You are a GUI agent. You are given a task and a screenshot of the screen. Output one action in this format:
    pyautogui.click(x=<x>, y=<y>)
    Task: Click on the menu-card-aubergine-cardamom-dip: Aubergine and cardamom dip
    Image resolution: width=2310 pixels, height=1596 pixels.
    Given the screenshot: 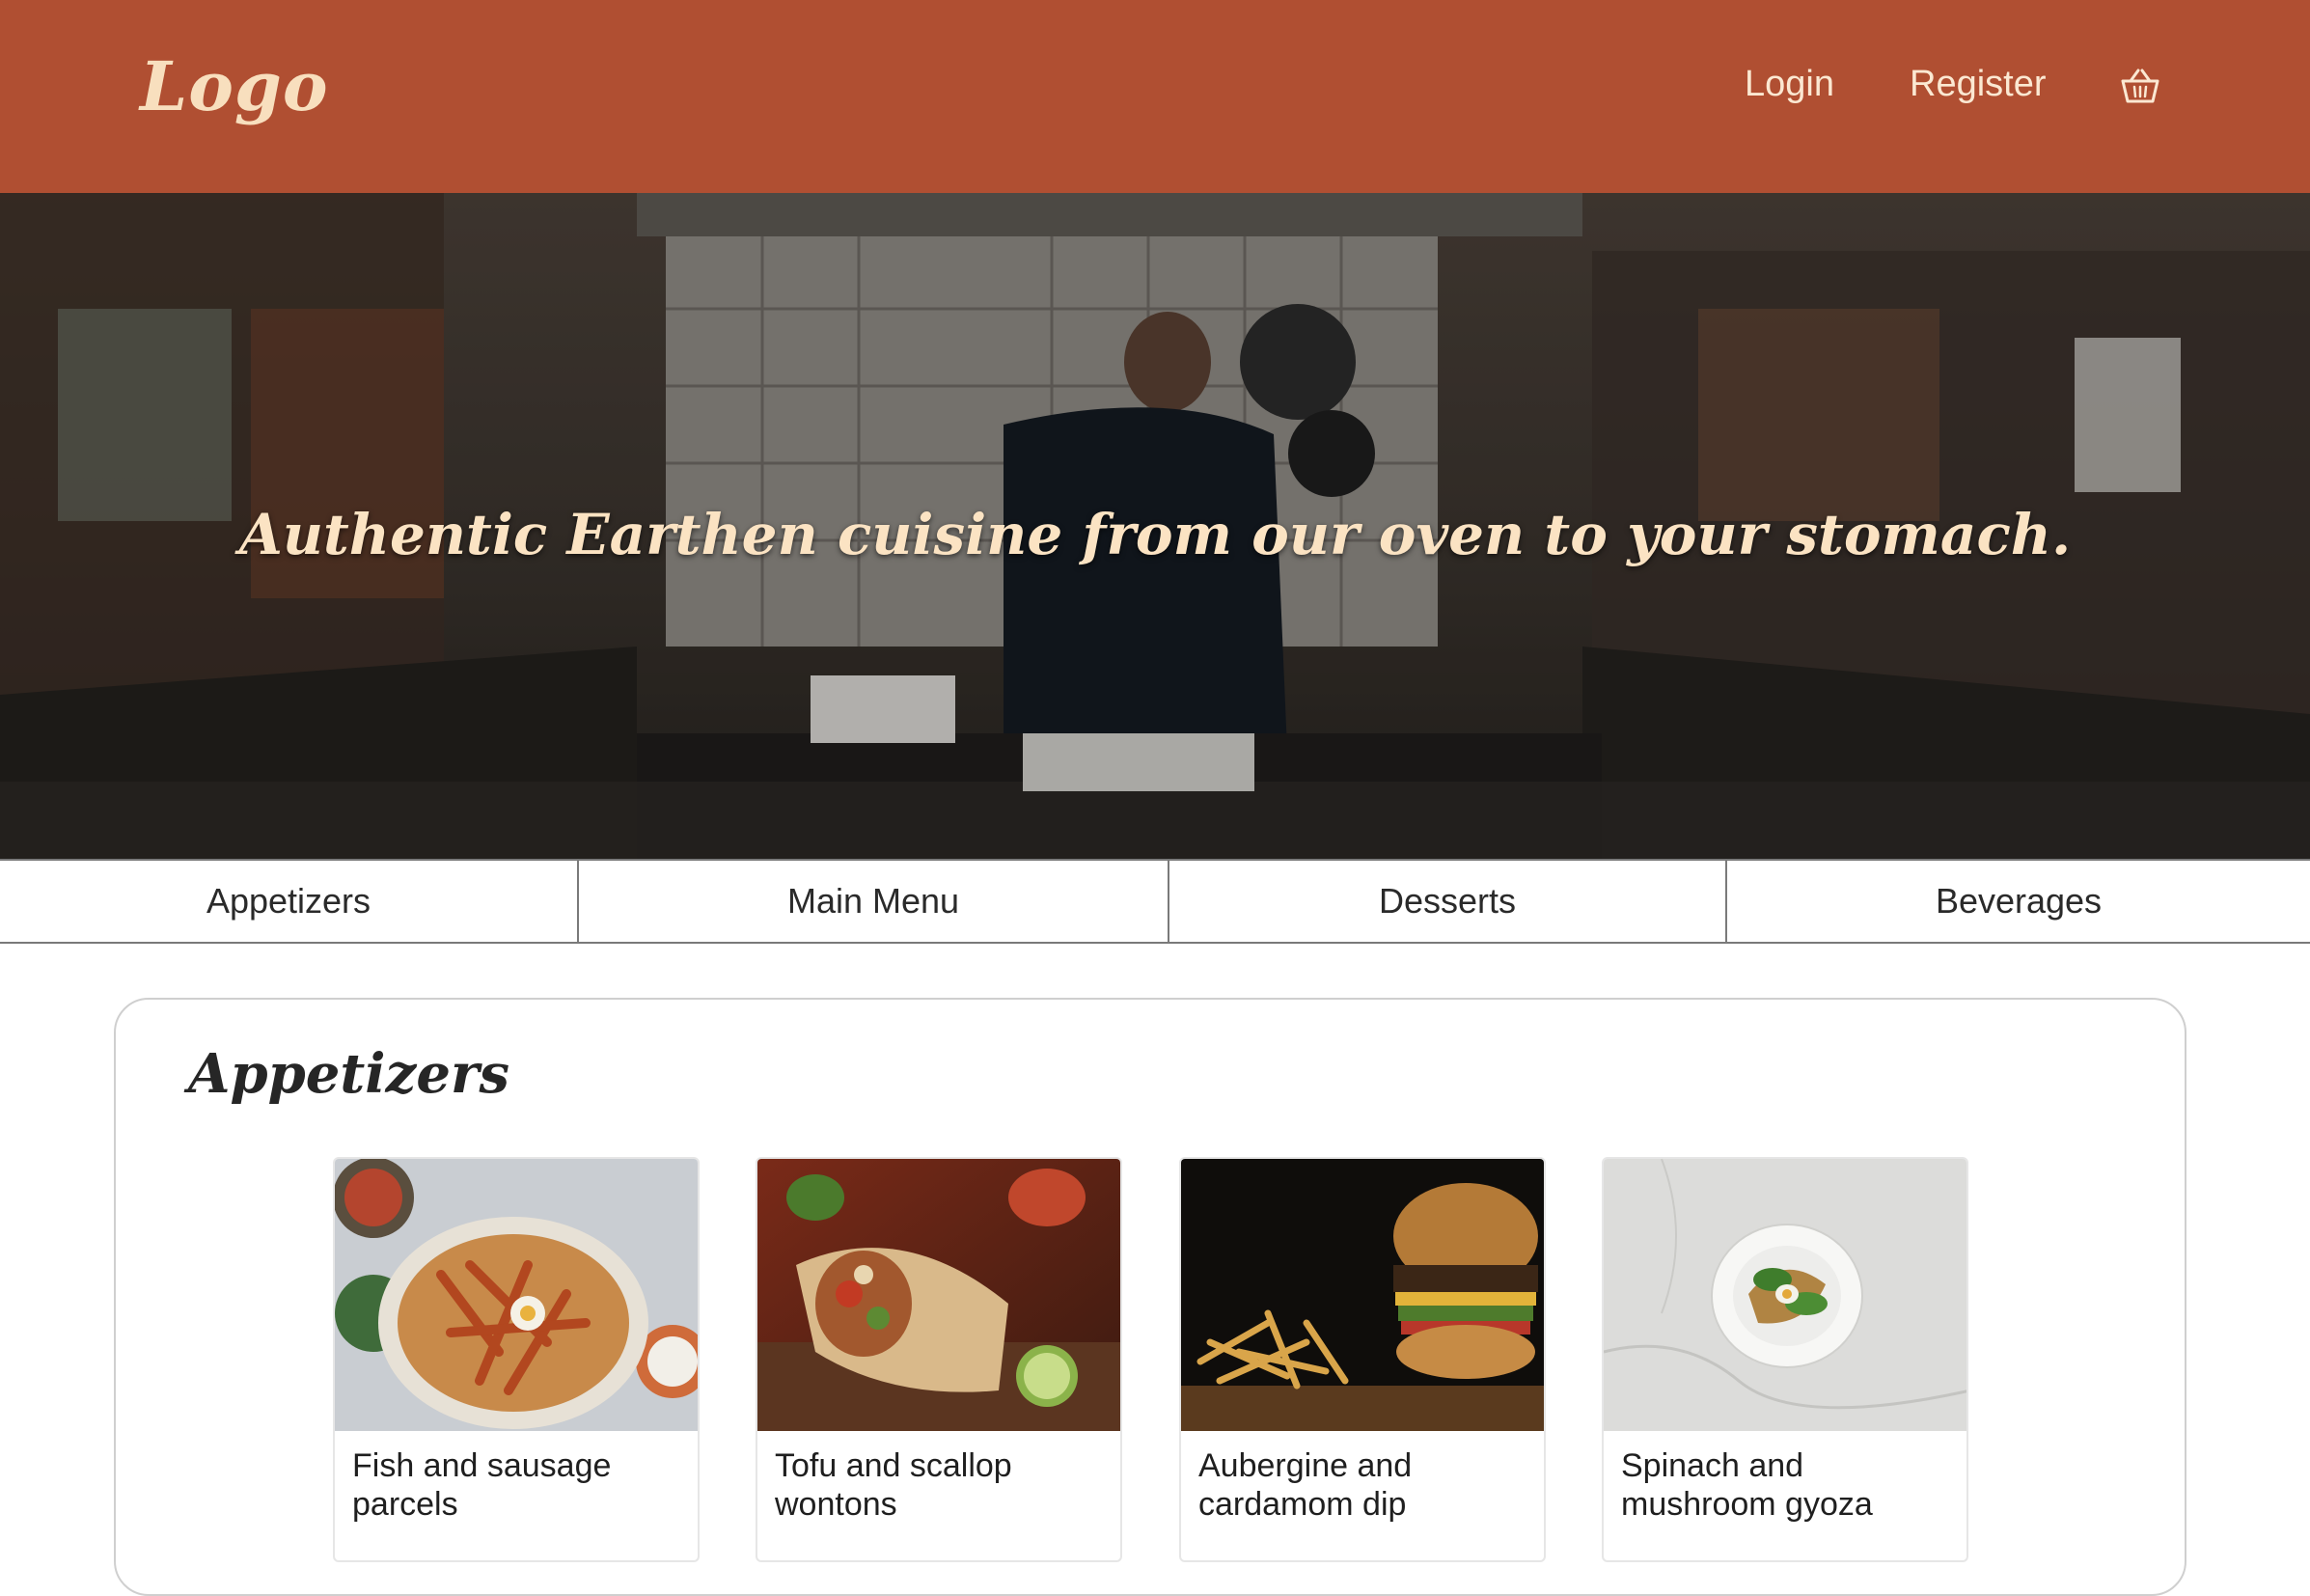 What is the action you would take?
    pyautogui.click(x=1362, y=1359)
    